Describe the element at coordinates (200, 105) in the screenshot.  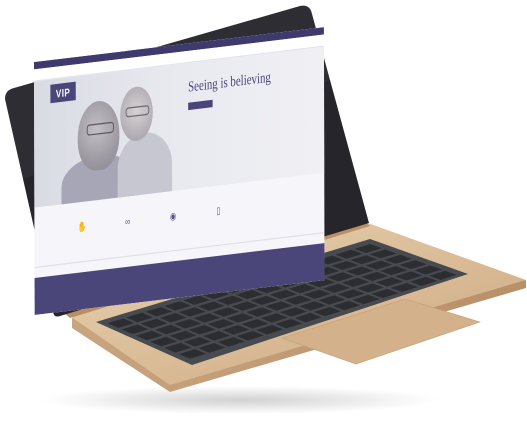
I see `hero-primary-button` at that location.